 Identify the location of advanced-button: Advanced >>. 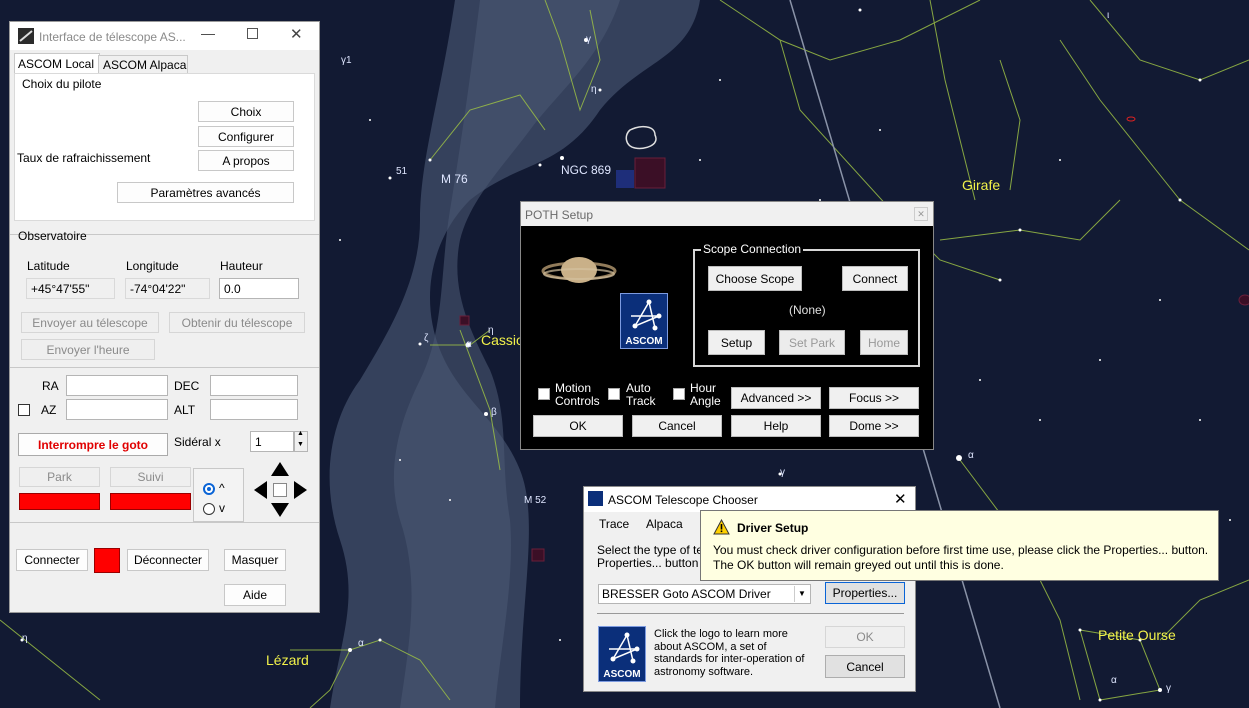
(776, 398).